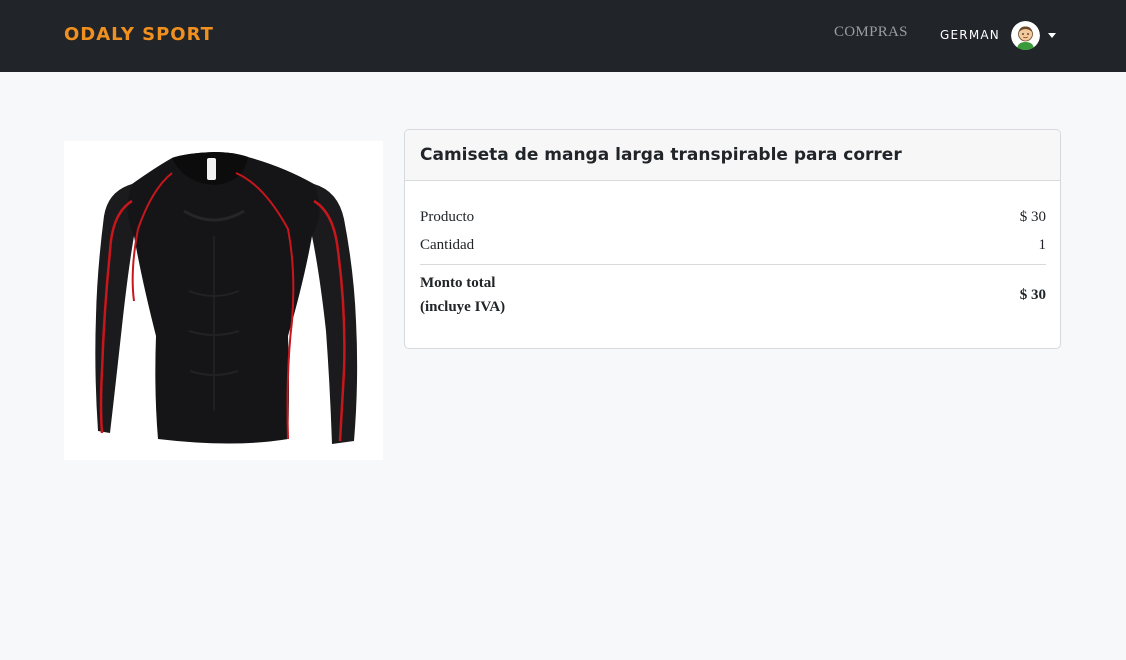 The width and height of the screenshot is (1126, 660). Describe the element at coordinates (1032, 217) in the screenshot. I see `row-value: $ 30` at that location.